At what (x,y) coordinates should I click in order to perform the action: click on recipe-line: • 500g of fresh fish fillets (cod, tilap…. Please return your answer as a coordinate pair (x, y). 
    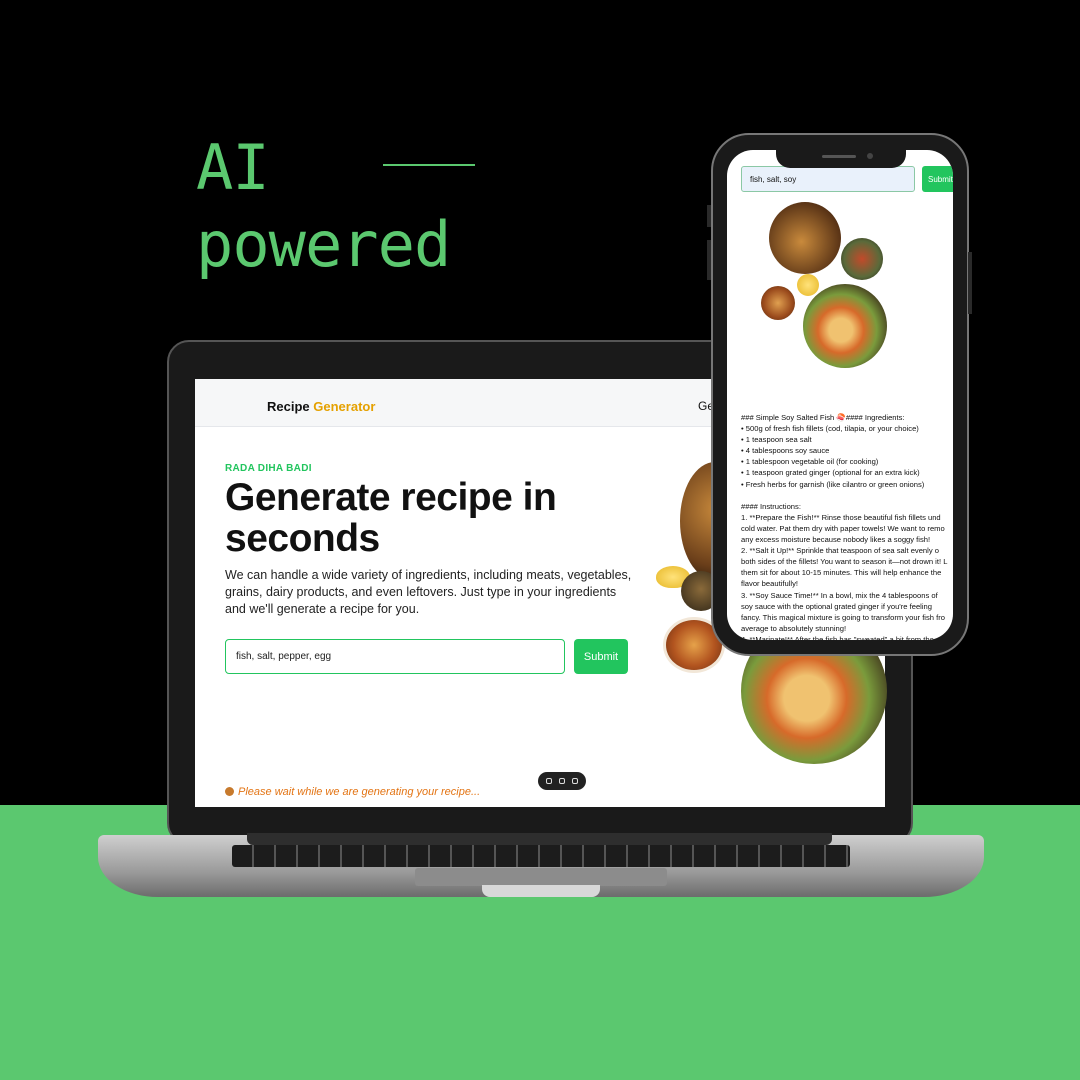
    Looking at the image, I should click on (830, 429).